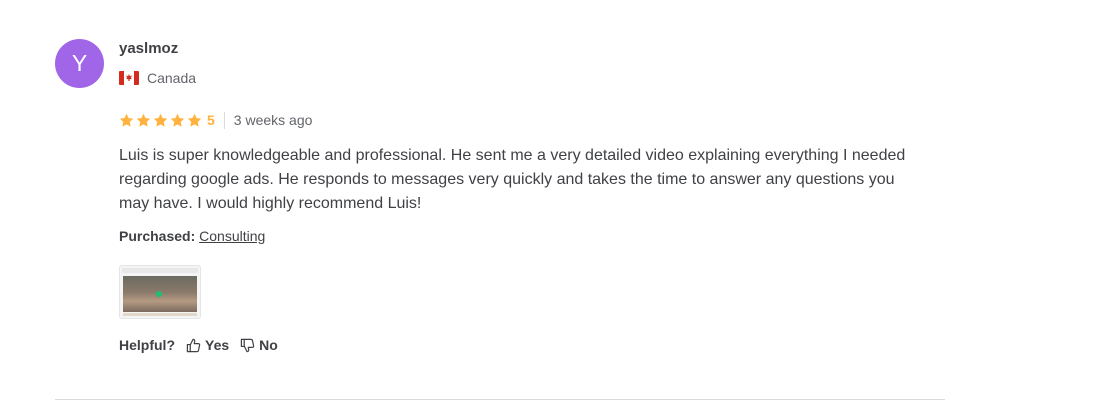 Image resolution: width=1097 pixels, height=401 pixels. Describe the element at coordinates (217, 345) in the screenshot. I see `helpful-yes-label: Yes` at that location.